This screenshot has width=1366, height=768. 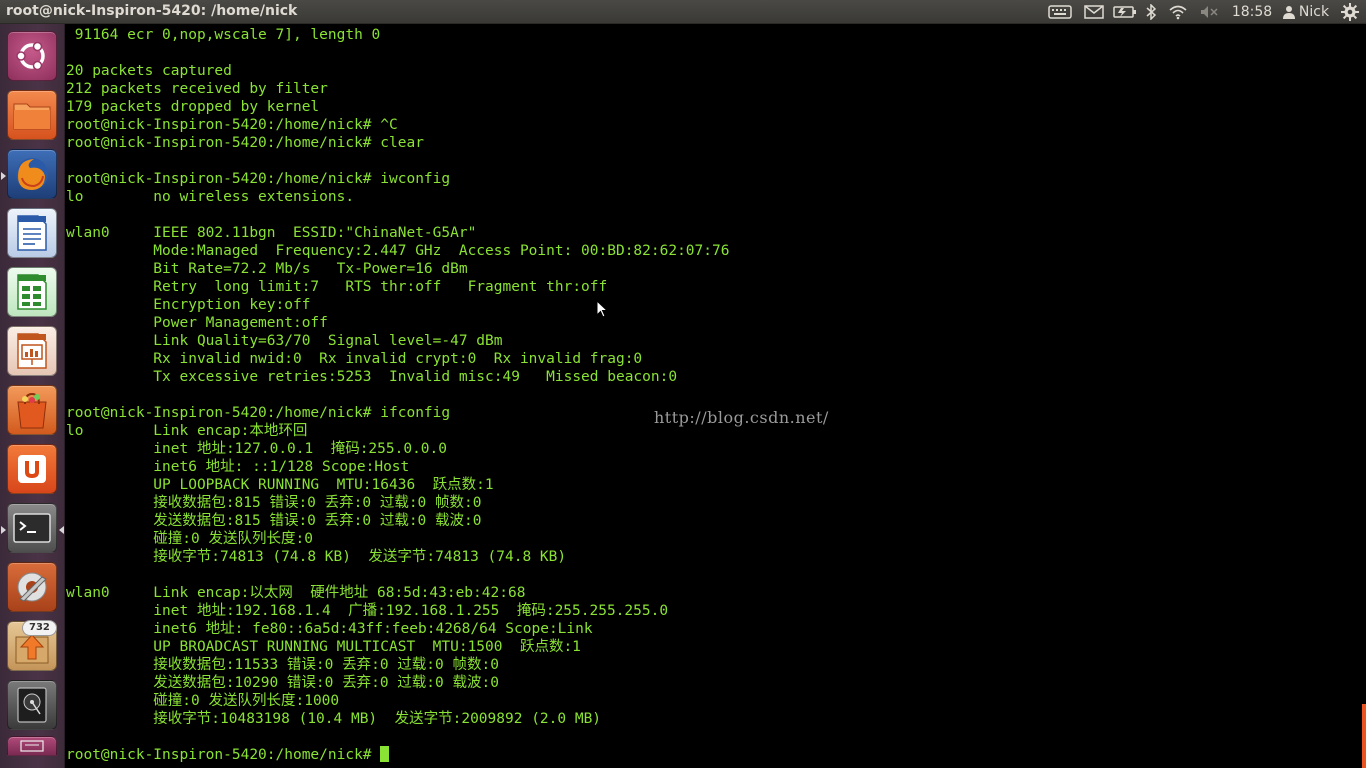 I want to click on terminal-line: 碰撞:0 发送队列长度:0, so click(x=189, y=539).